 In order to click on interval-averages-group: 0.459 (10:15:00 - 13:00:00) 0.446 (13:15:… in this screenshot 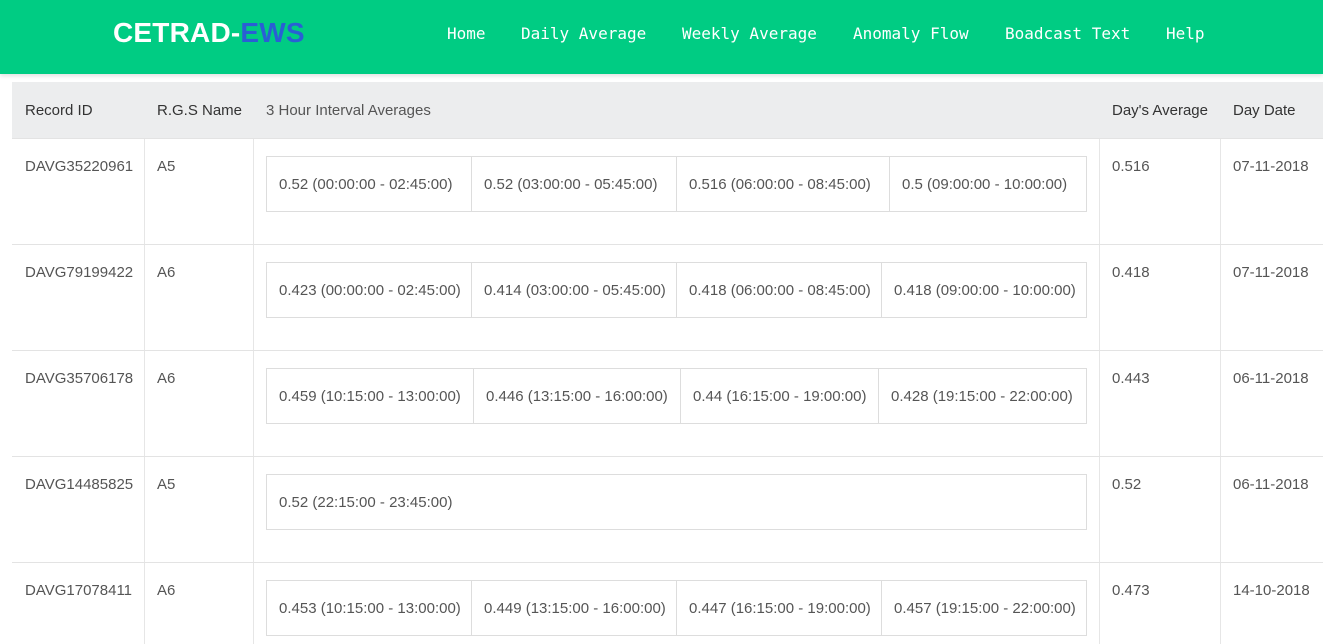, I will do `click(676, 396)`.